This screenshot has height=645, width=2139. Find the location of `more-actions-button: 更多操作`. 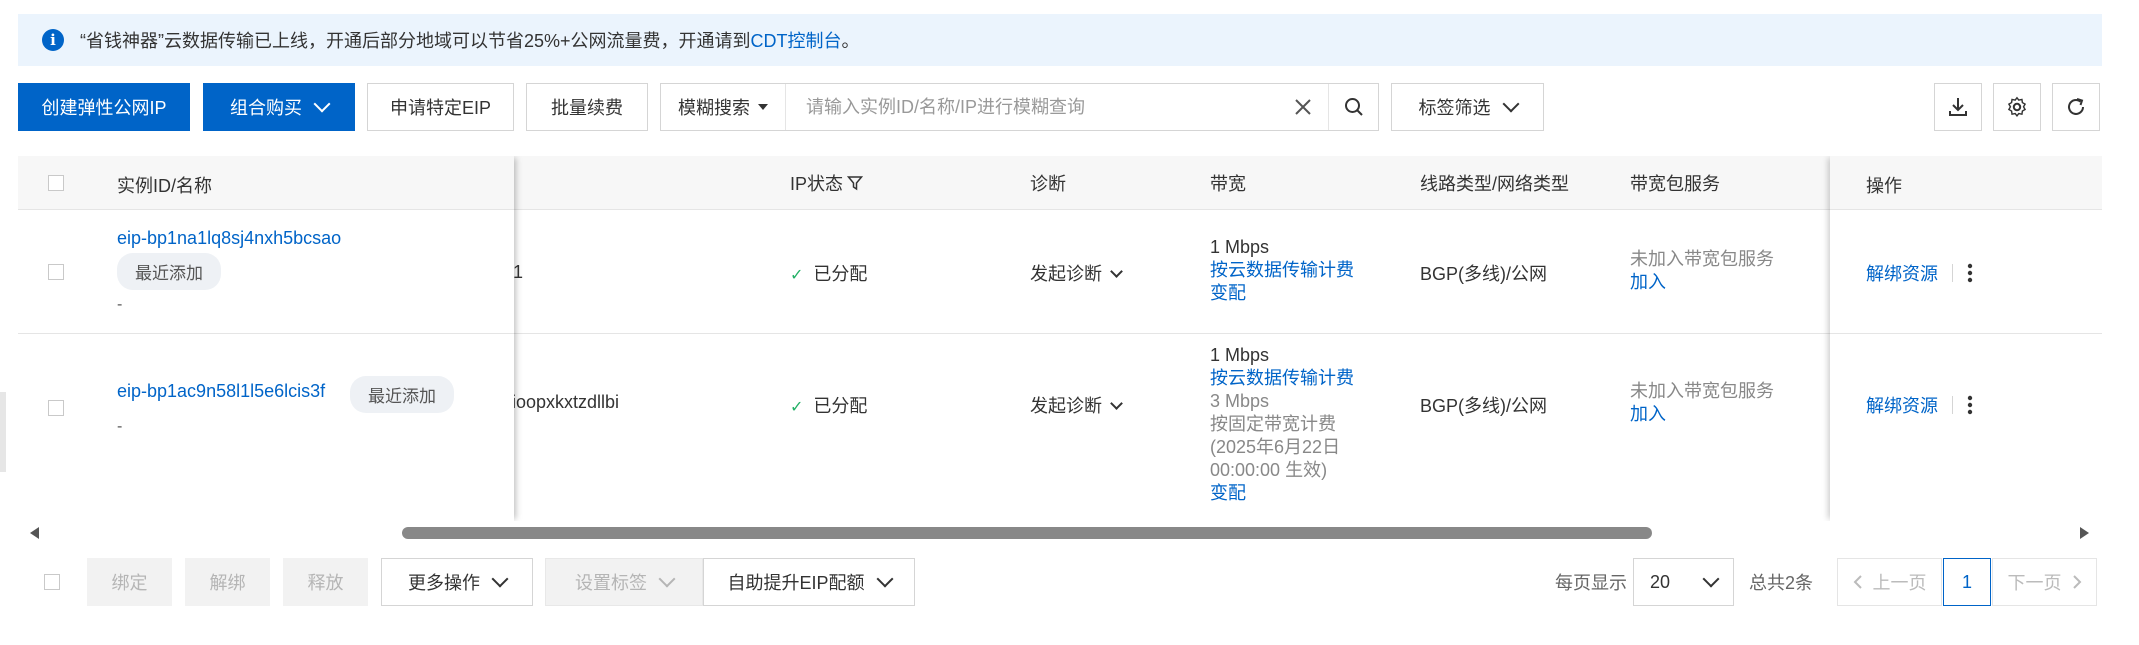

more-actions-button: 更多操作 is located at coordinates (457, 582).